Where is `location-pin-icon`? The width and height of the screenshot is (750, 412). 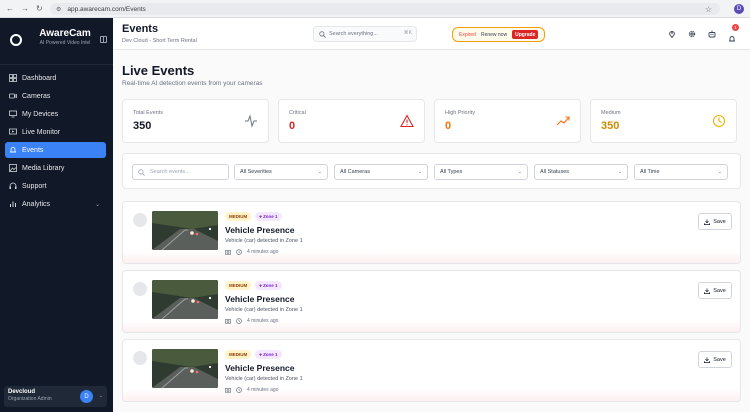 location-pin-icon is located at coordinates (672, 34).